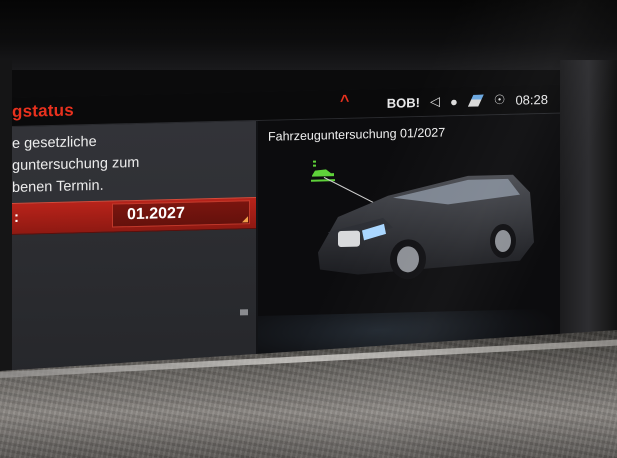 This screenshot has height=458, width=617. I want to click on microphone-icon: ●, so click(453, 101).